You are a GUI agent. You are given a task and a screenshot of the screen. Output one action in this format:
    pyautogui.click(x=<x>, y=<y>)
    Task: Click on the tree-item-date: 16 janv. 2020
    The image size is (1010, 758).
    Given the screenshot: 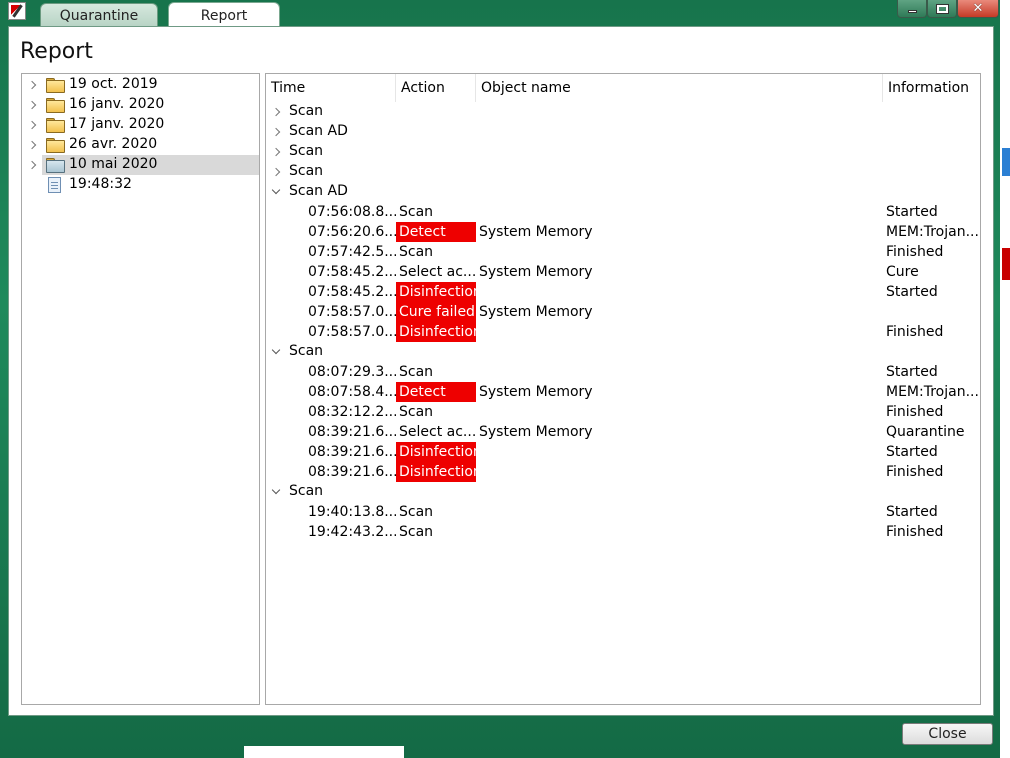 What is the action you would take?
    pyautogui.click(x=140, y=105)
    